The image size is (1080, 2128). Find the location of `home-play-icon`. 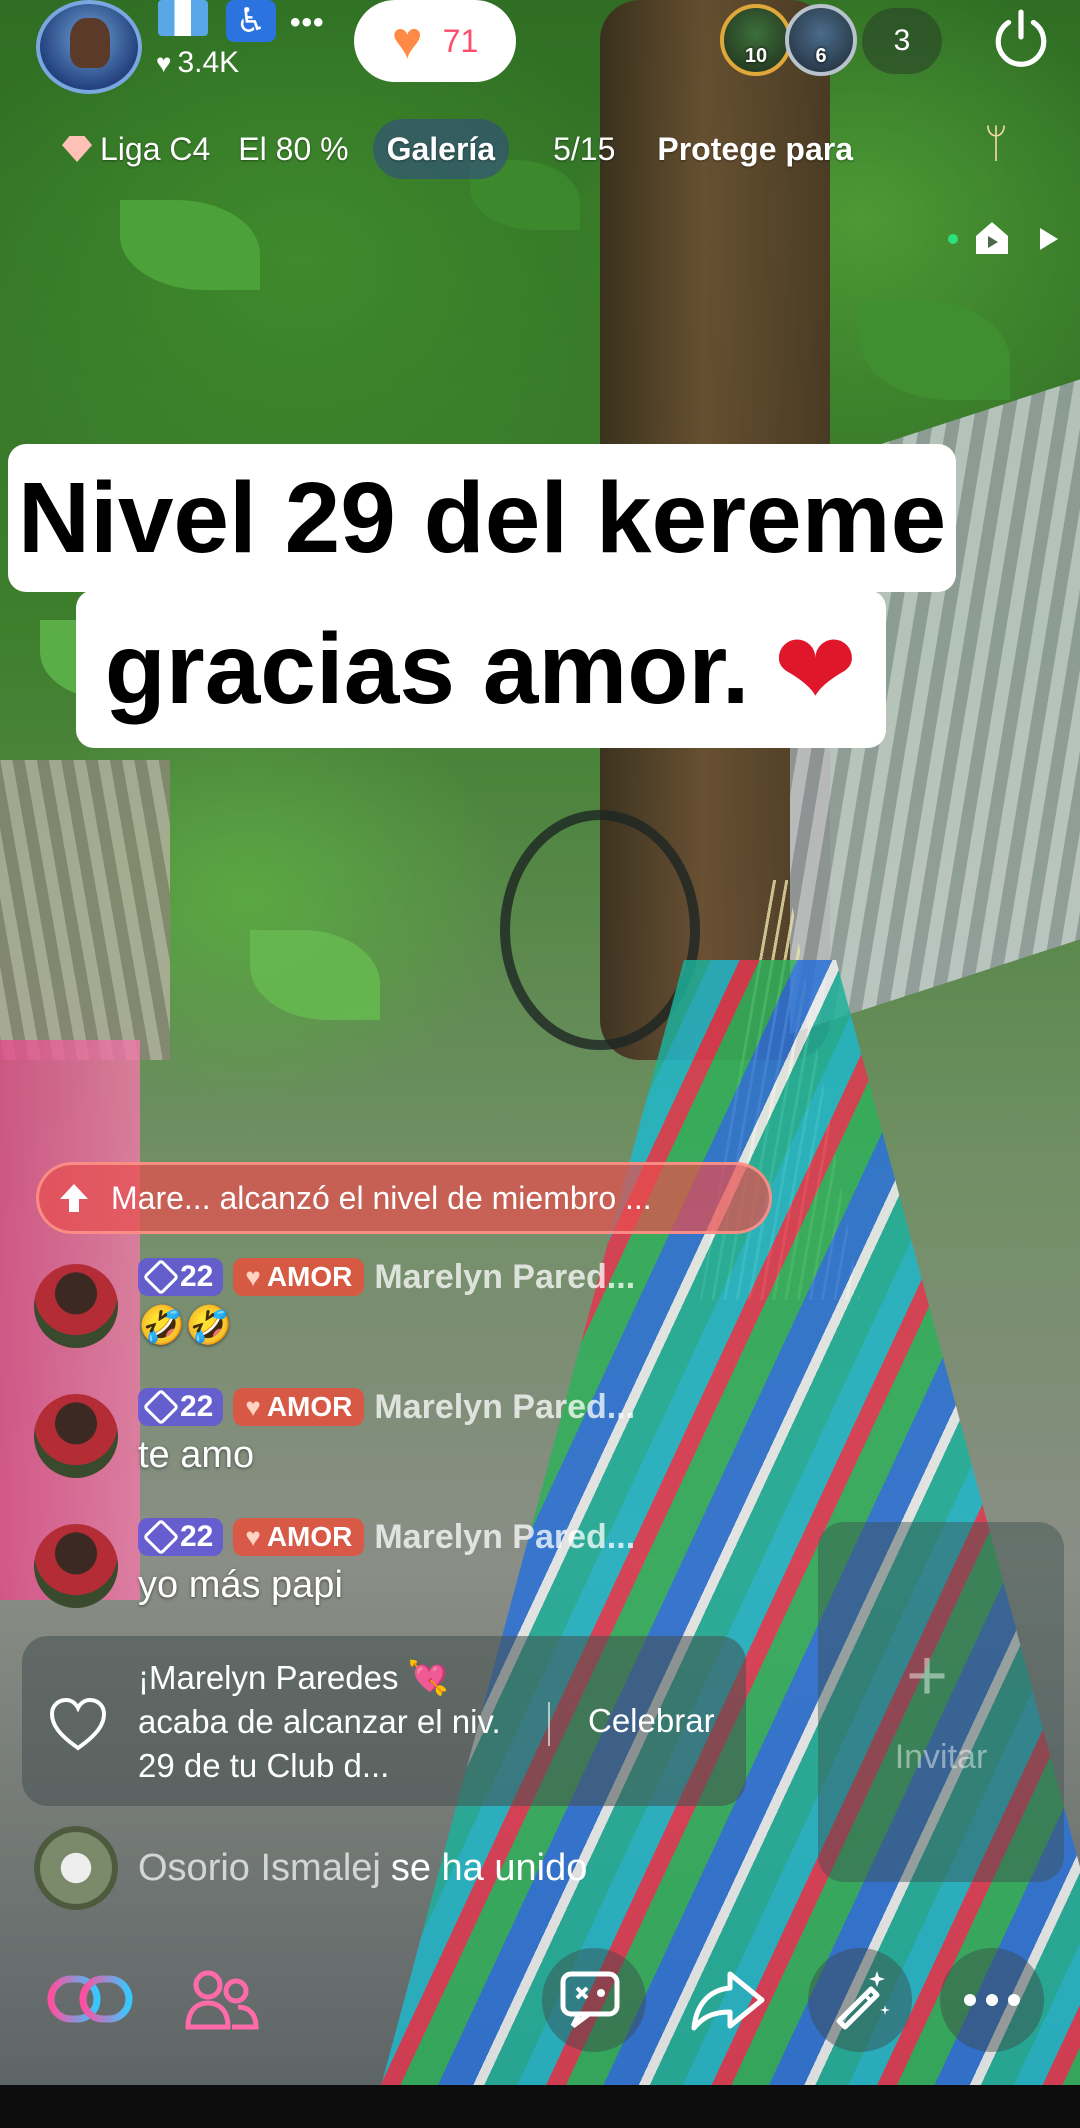

home-play-icon is located at coordinates (992, 238).